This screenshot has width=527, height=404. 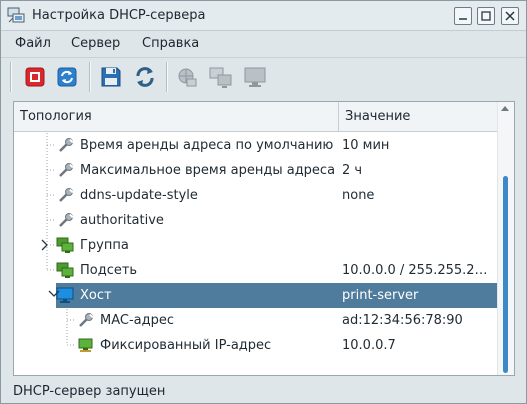 I want to click on row-name: Группа, so click(x=104, y=245).